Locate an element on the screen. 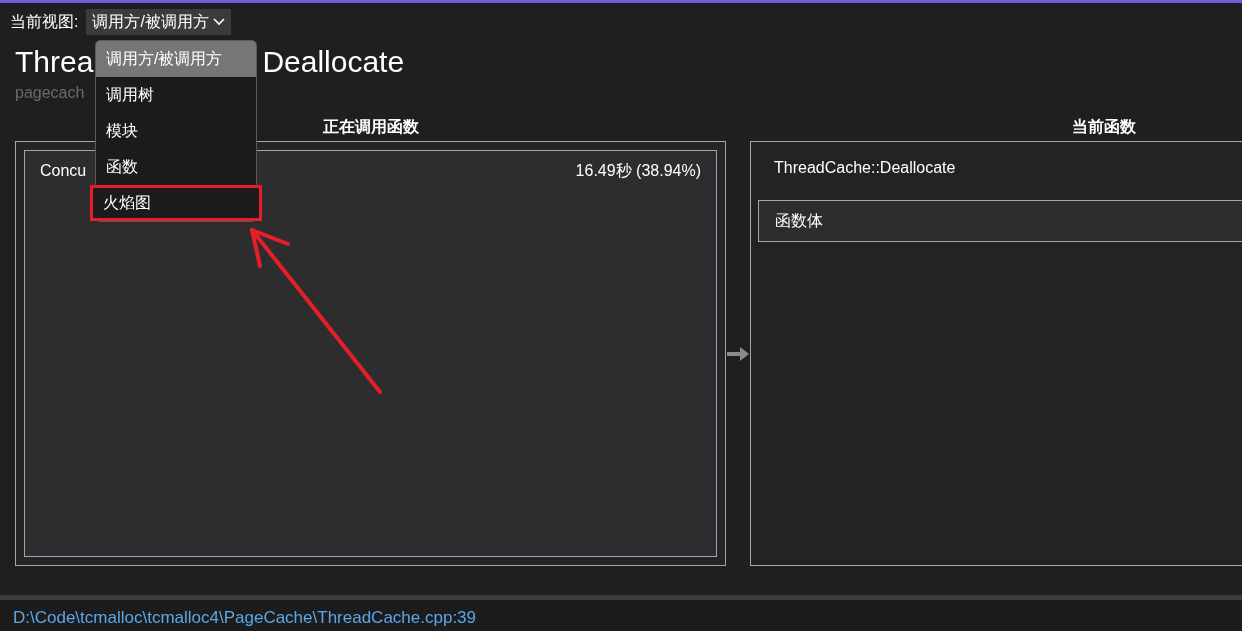  menu-item: 调用方/被调用方 is located at coordinates (176, 59).